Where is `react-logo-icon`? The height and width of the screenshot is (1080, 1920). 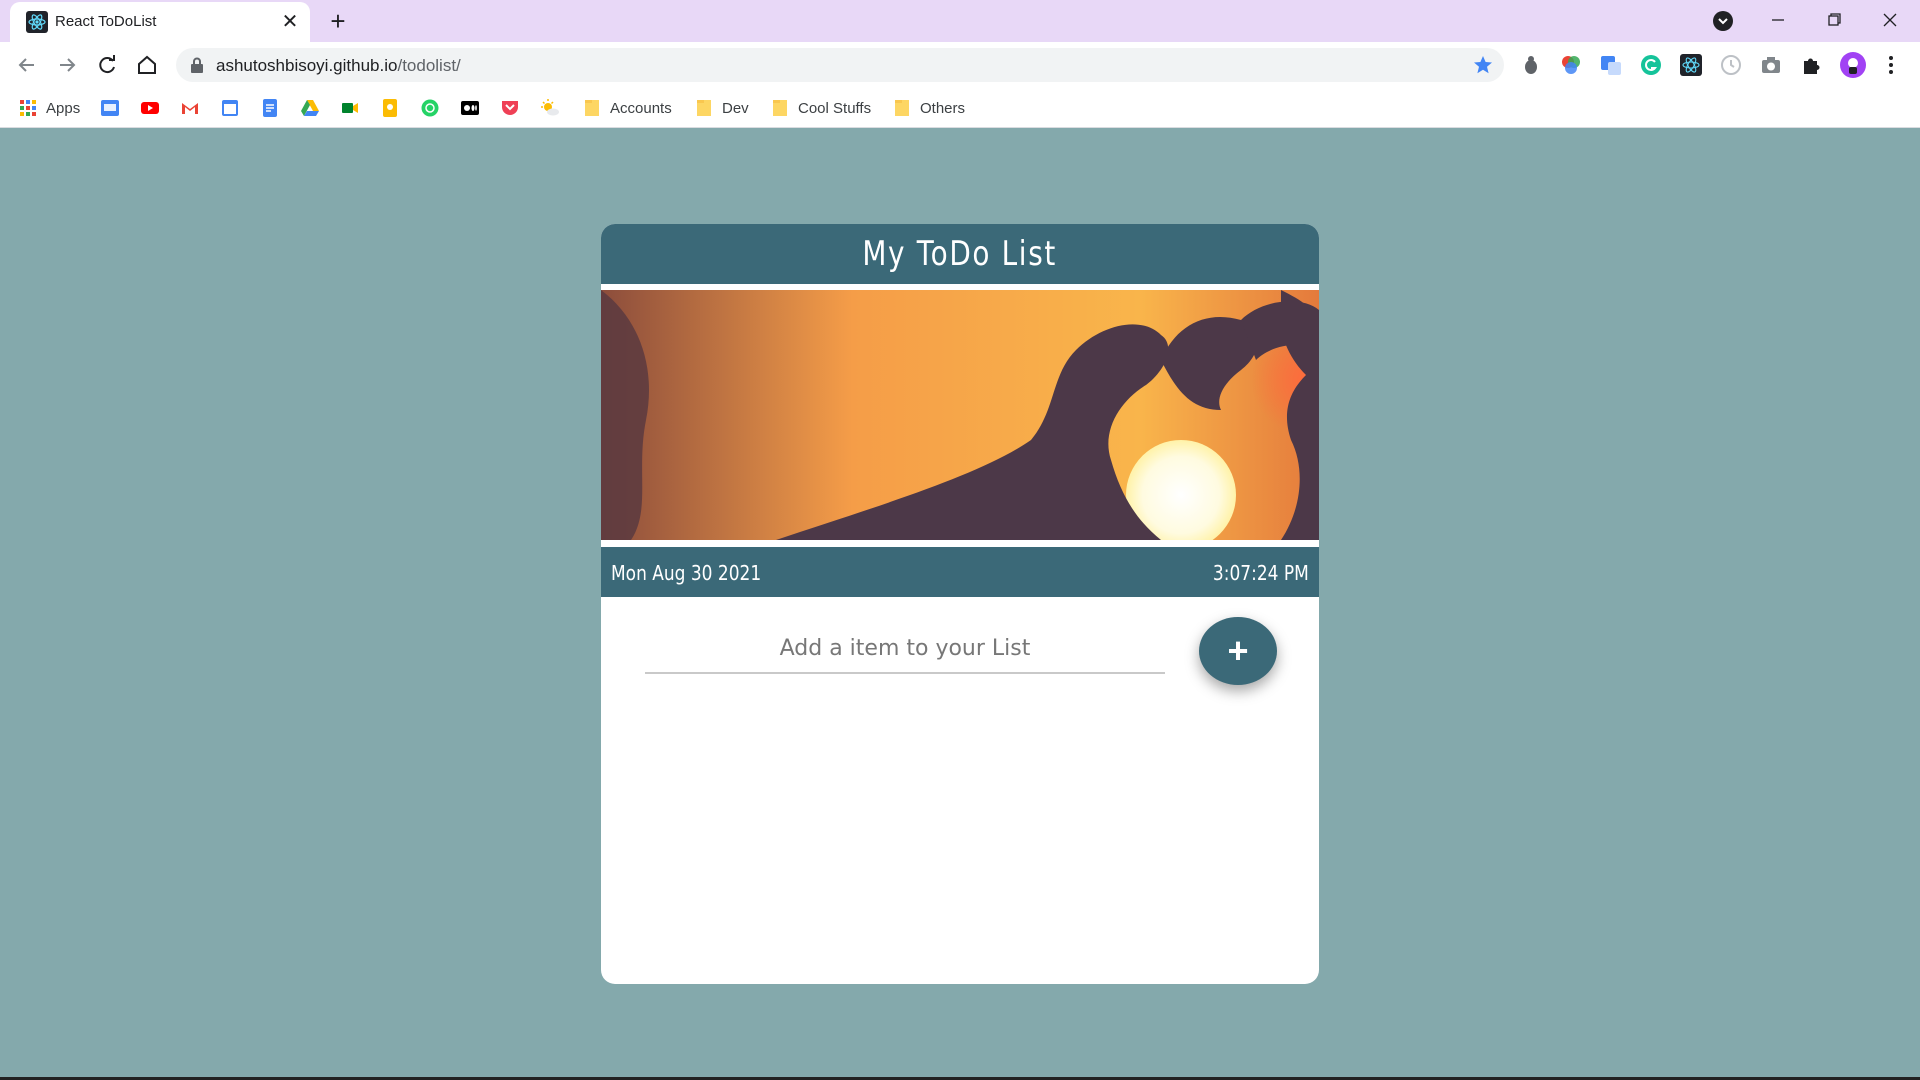
react-logo-icon is located at coordinates (37, 22).